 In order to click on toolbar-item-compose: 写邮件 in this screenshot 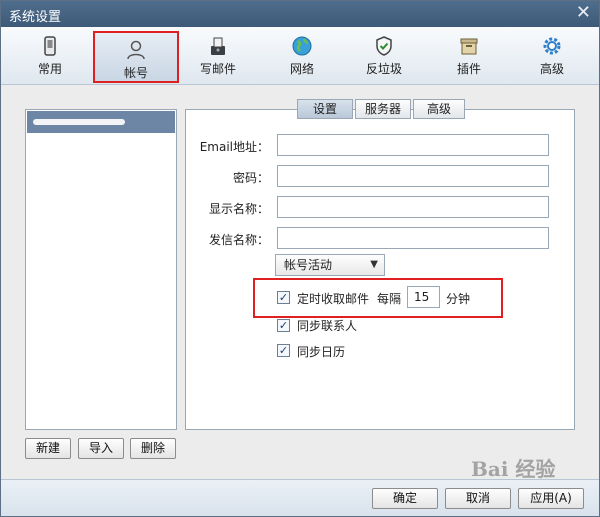, I will do `click(218, 55)`.